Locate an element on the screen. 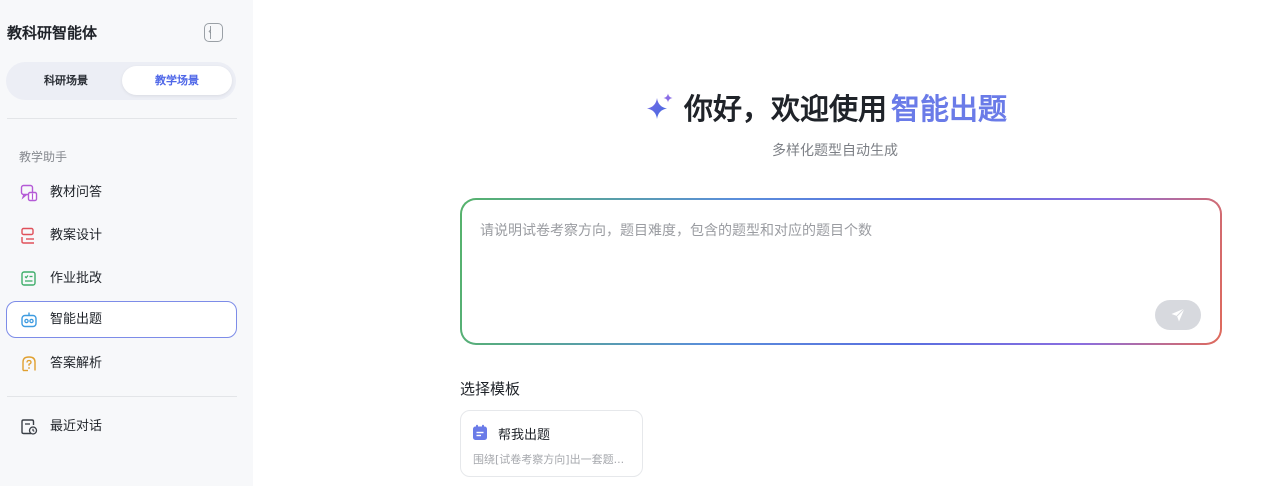 The height and width of the screenshot is (486, 1269). homework-check-icon is located at coordinates (28, 278).